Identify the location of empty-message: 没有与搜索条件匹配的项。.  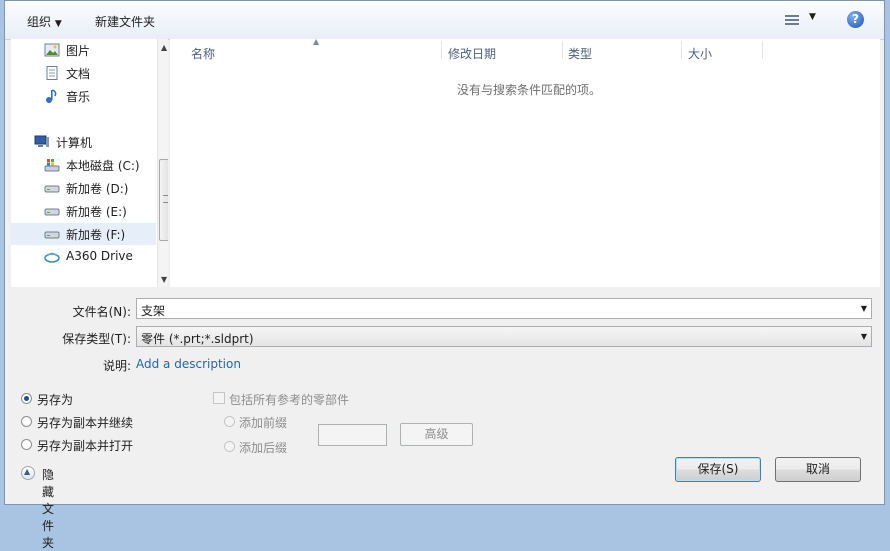
(529, 90).